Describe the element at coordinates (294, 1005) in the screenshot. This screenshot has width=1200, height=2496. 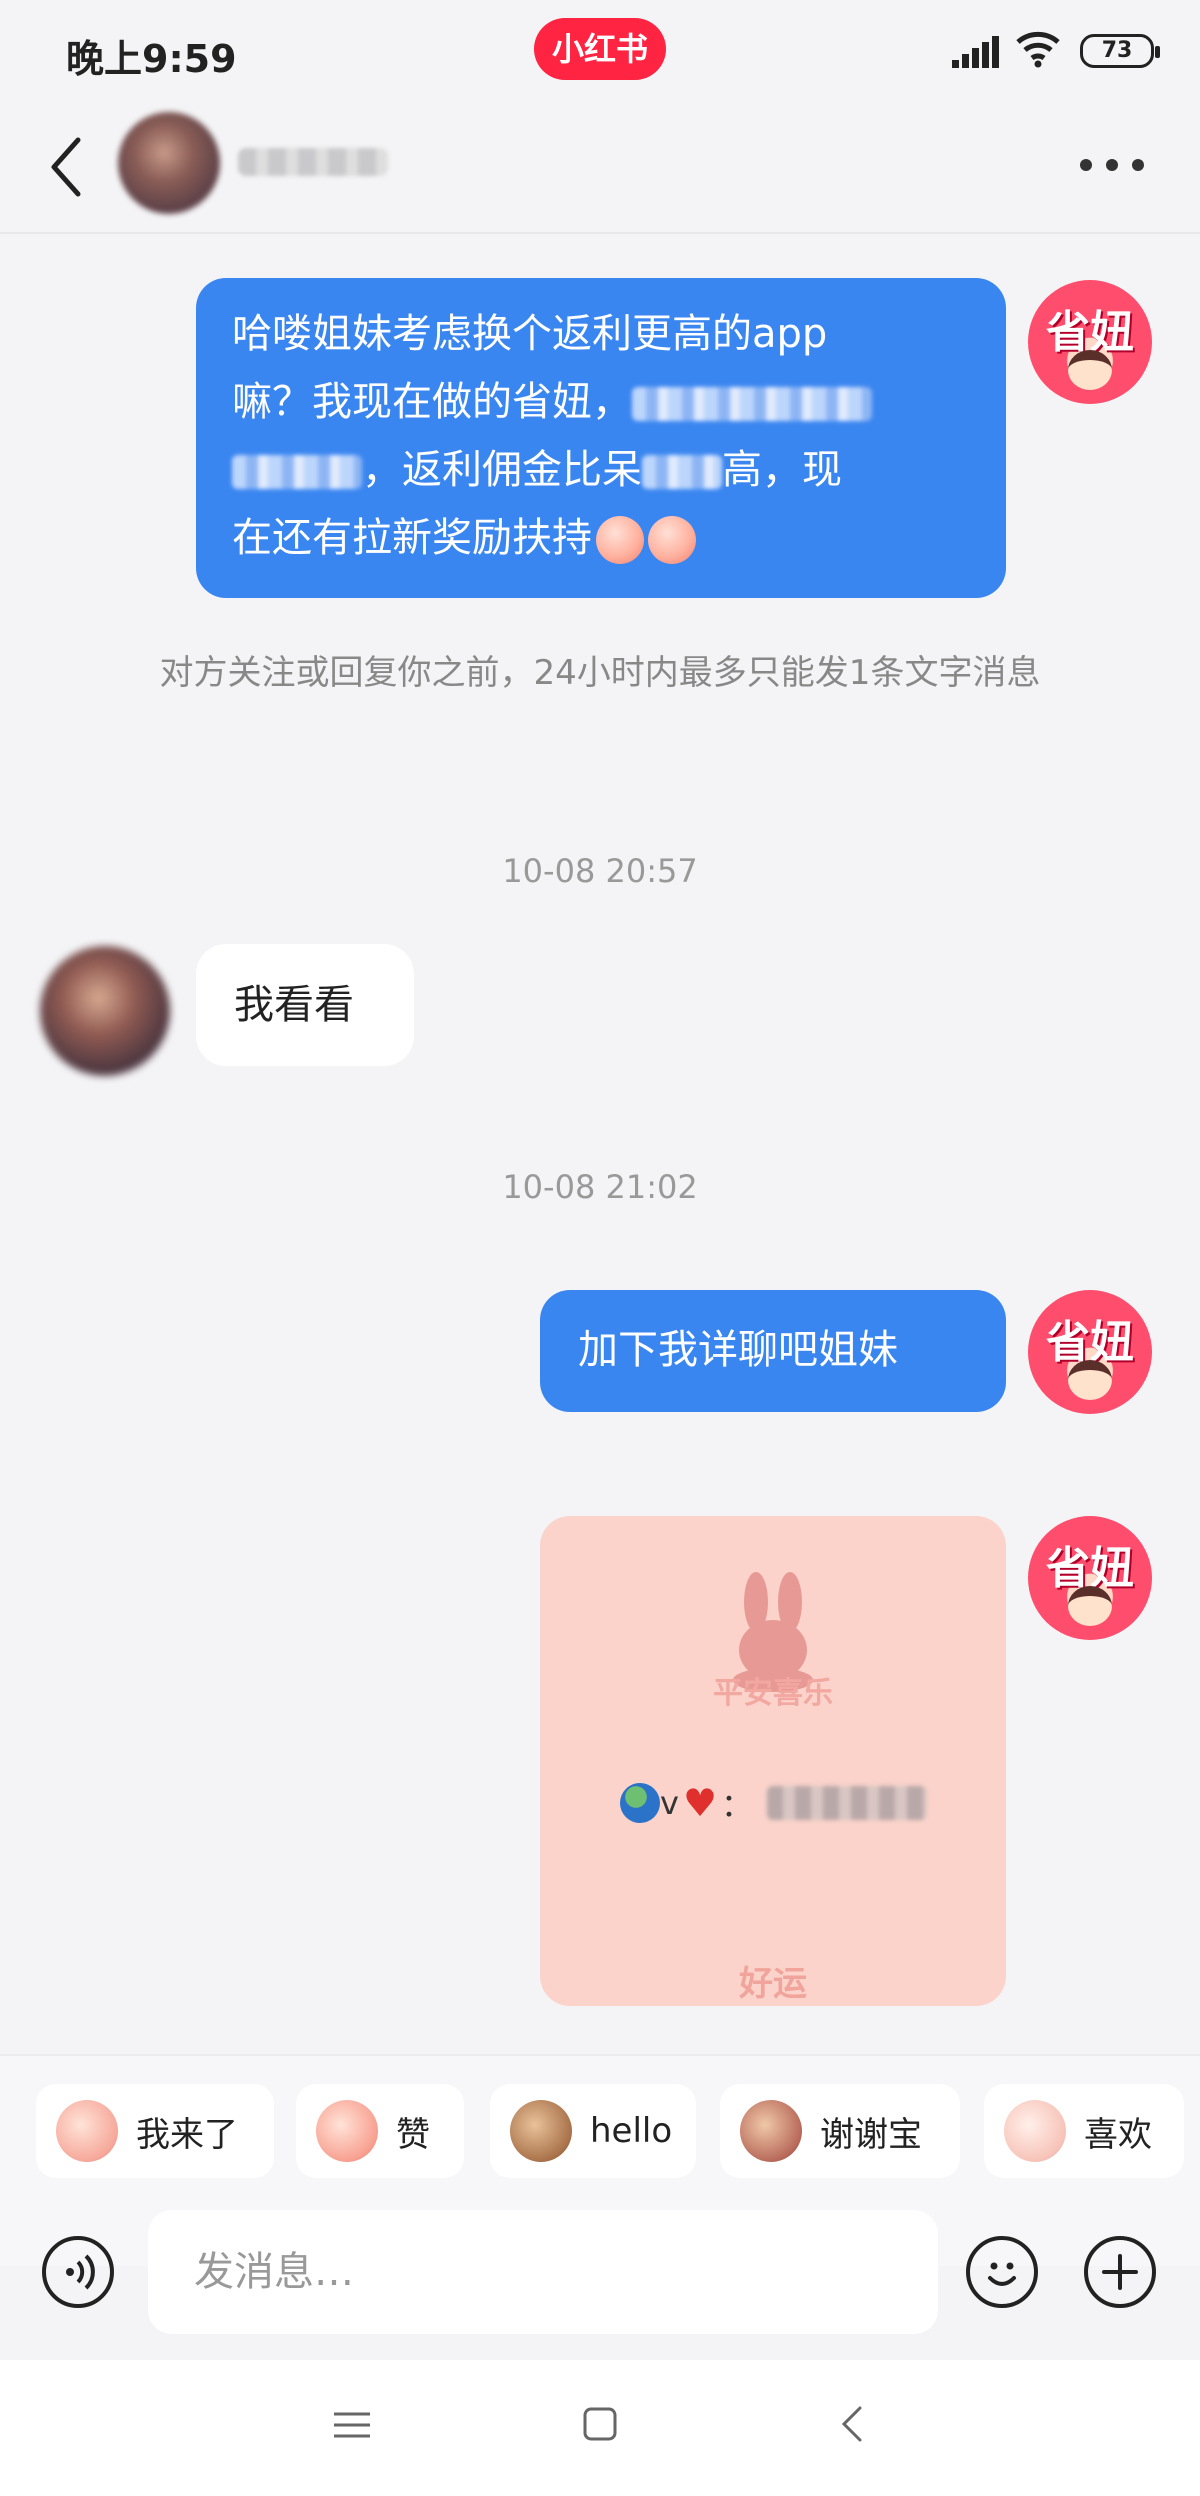
I see `message-text: 我看看` at that location.